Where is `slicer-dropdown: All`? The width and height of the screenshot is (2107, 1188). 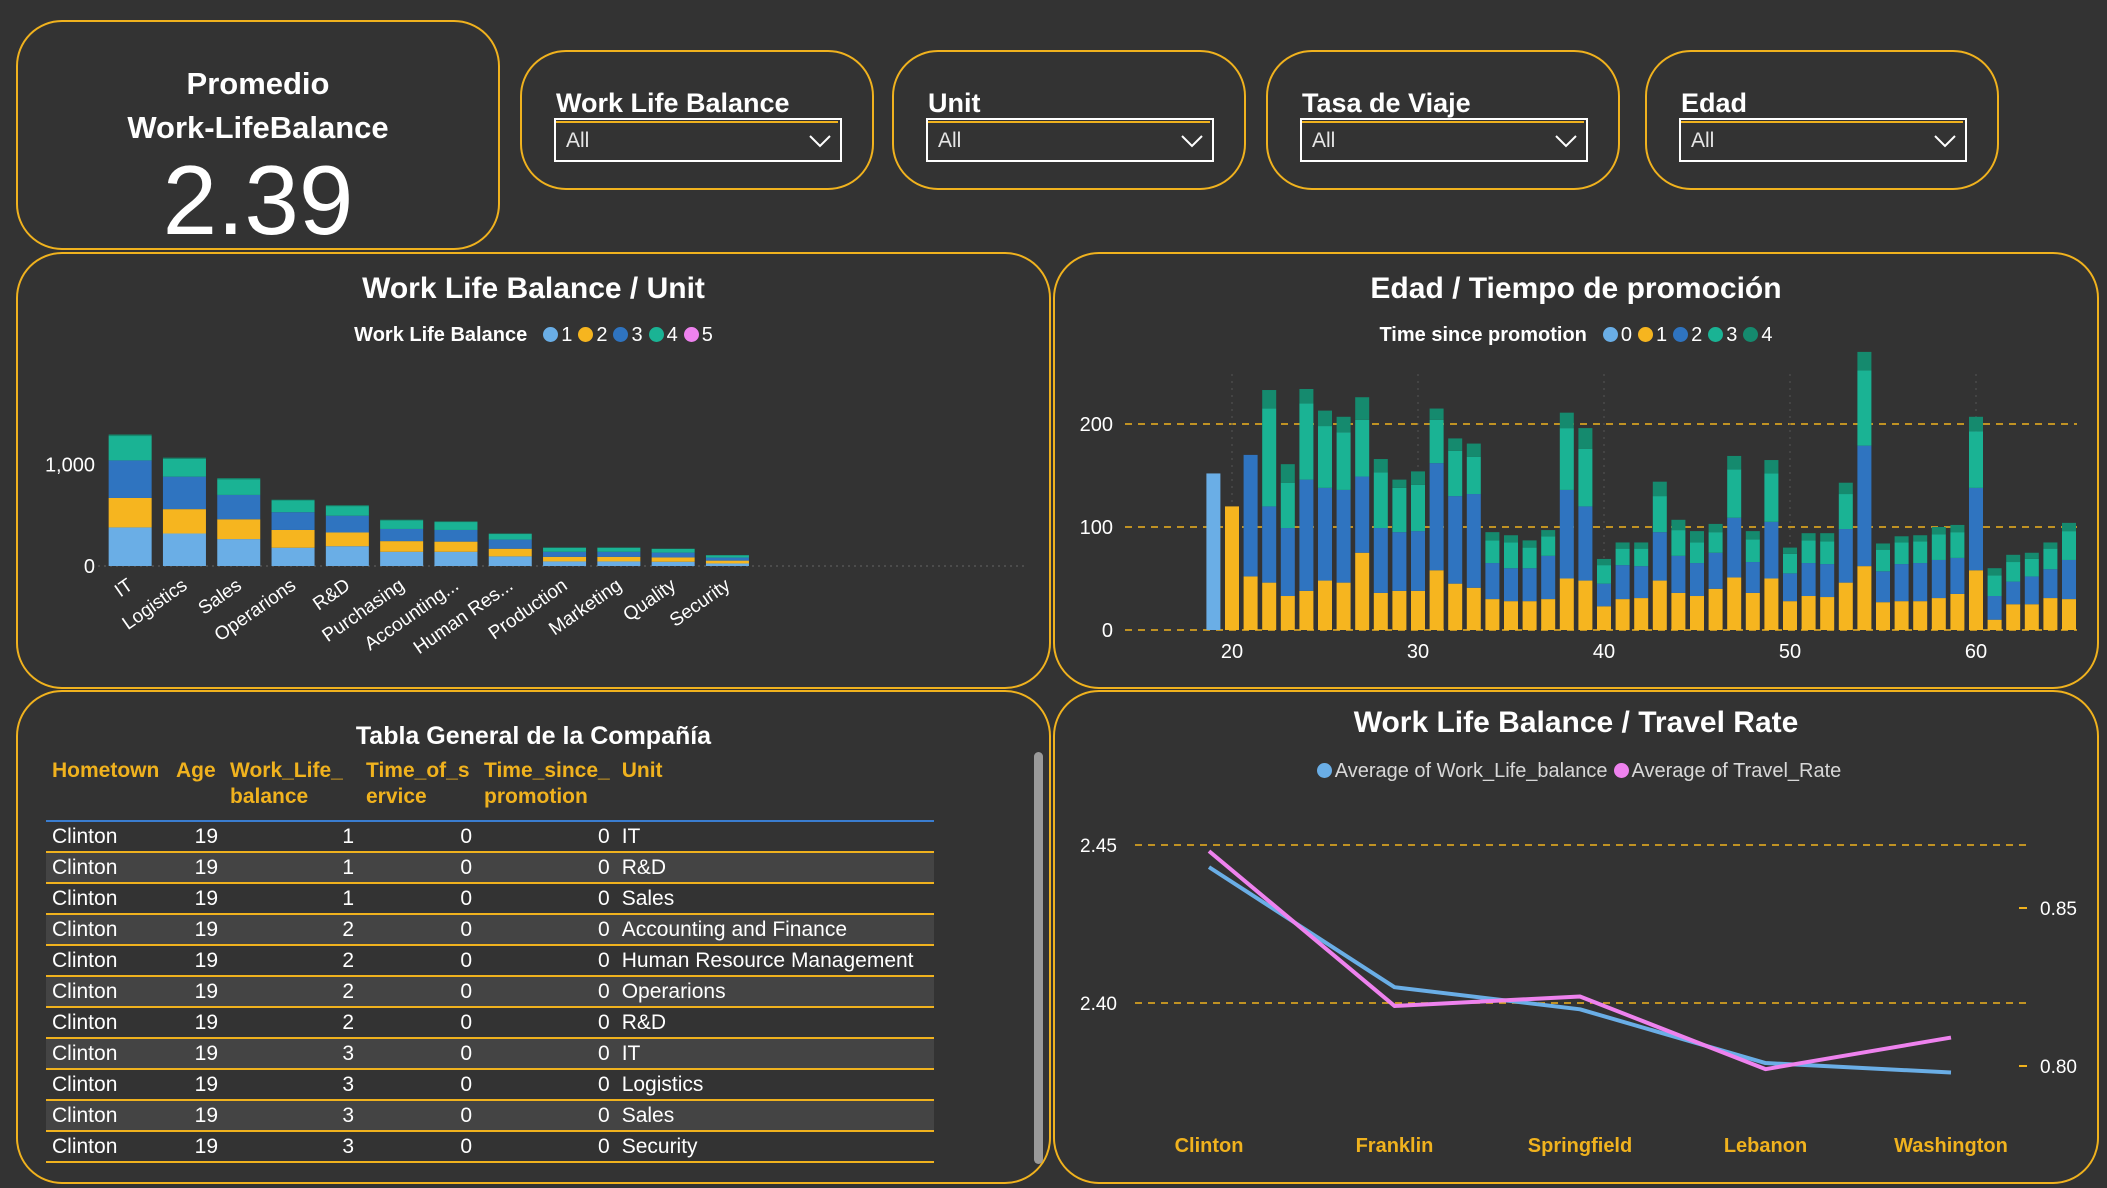
slicer-dropdown: All is located at coordinates (1070, 140).